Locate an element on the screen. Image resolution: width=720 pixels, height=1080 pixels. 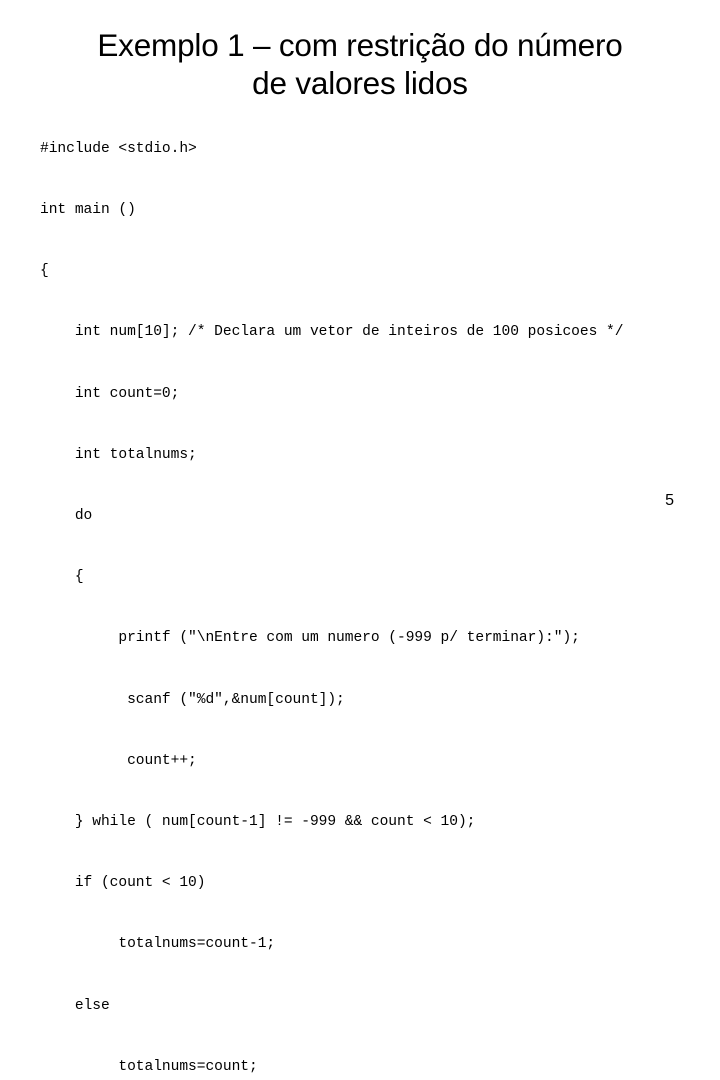
code-line: #include <stdio.h> is located at coordinates (118, 148).